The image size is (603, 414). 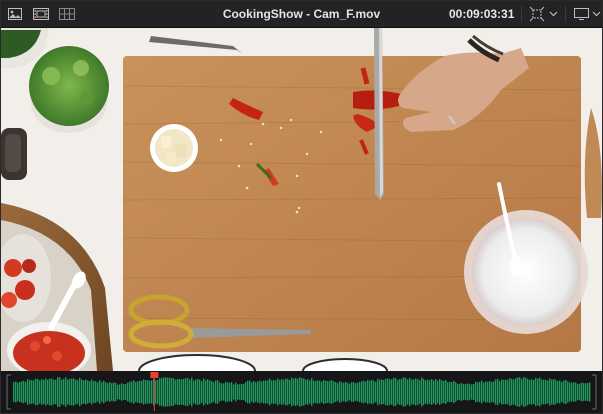 I want to click on film-strip-icon, so click(x=41, y=14).